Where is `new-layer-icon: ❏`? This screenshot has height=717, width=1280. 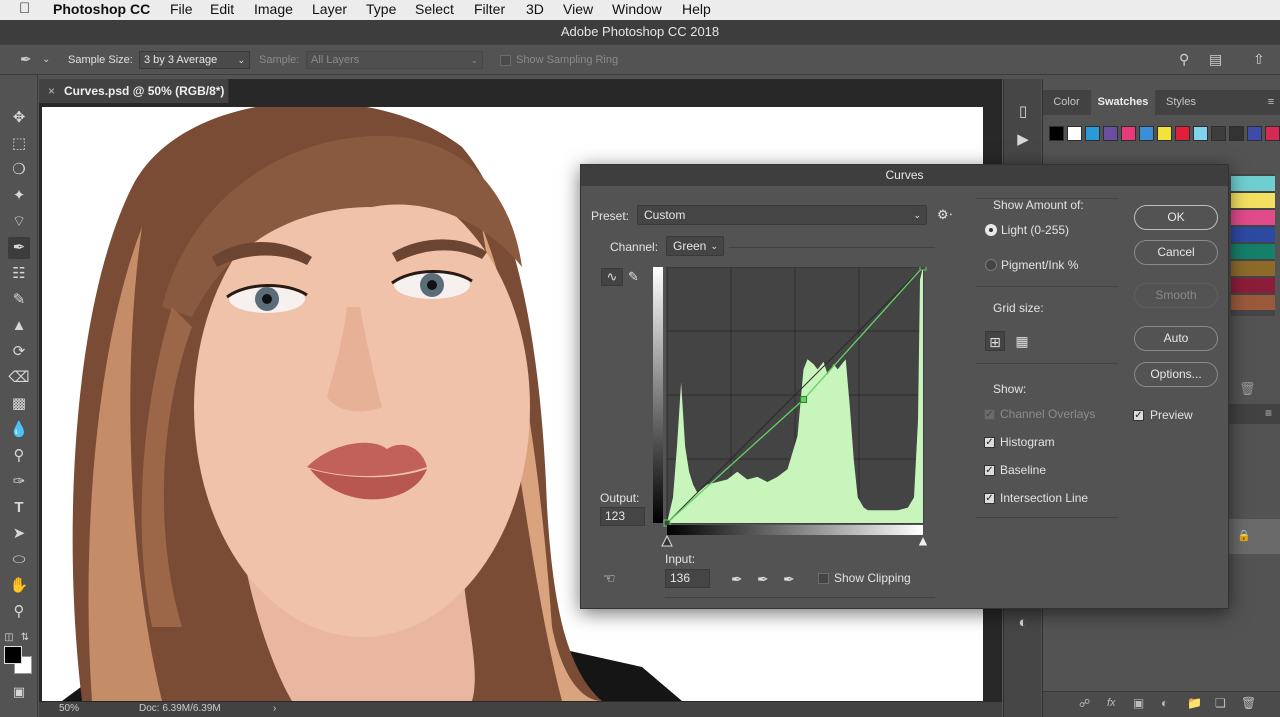
new-layer-icon: ❏ is located at coordinates (1220, 703).